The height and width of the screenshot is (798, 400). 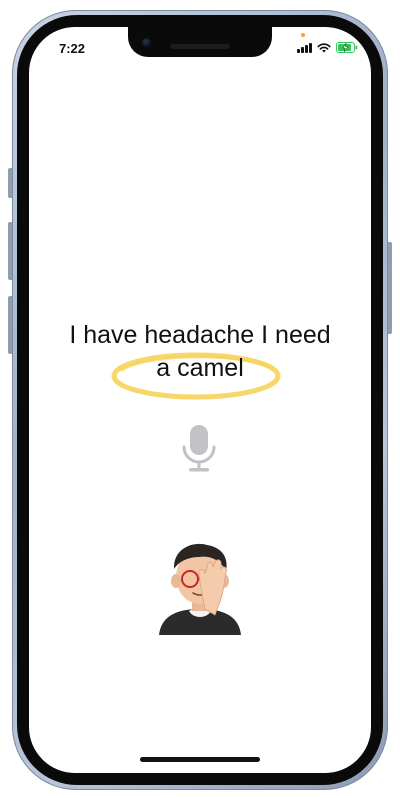 What do you see at coordinates (200, 759) in the screenshot?
I see `home-indicator` at bounding box center [200, 759].